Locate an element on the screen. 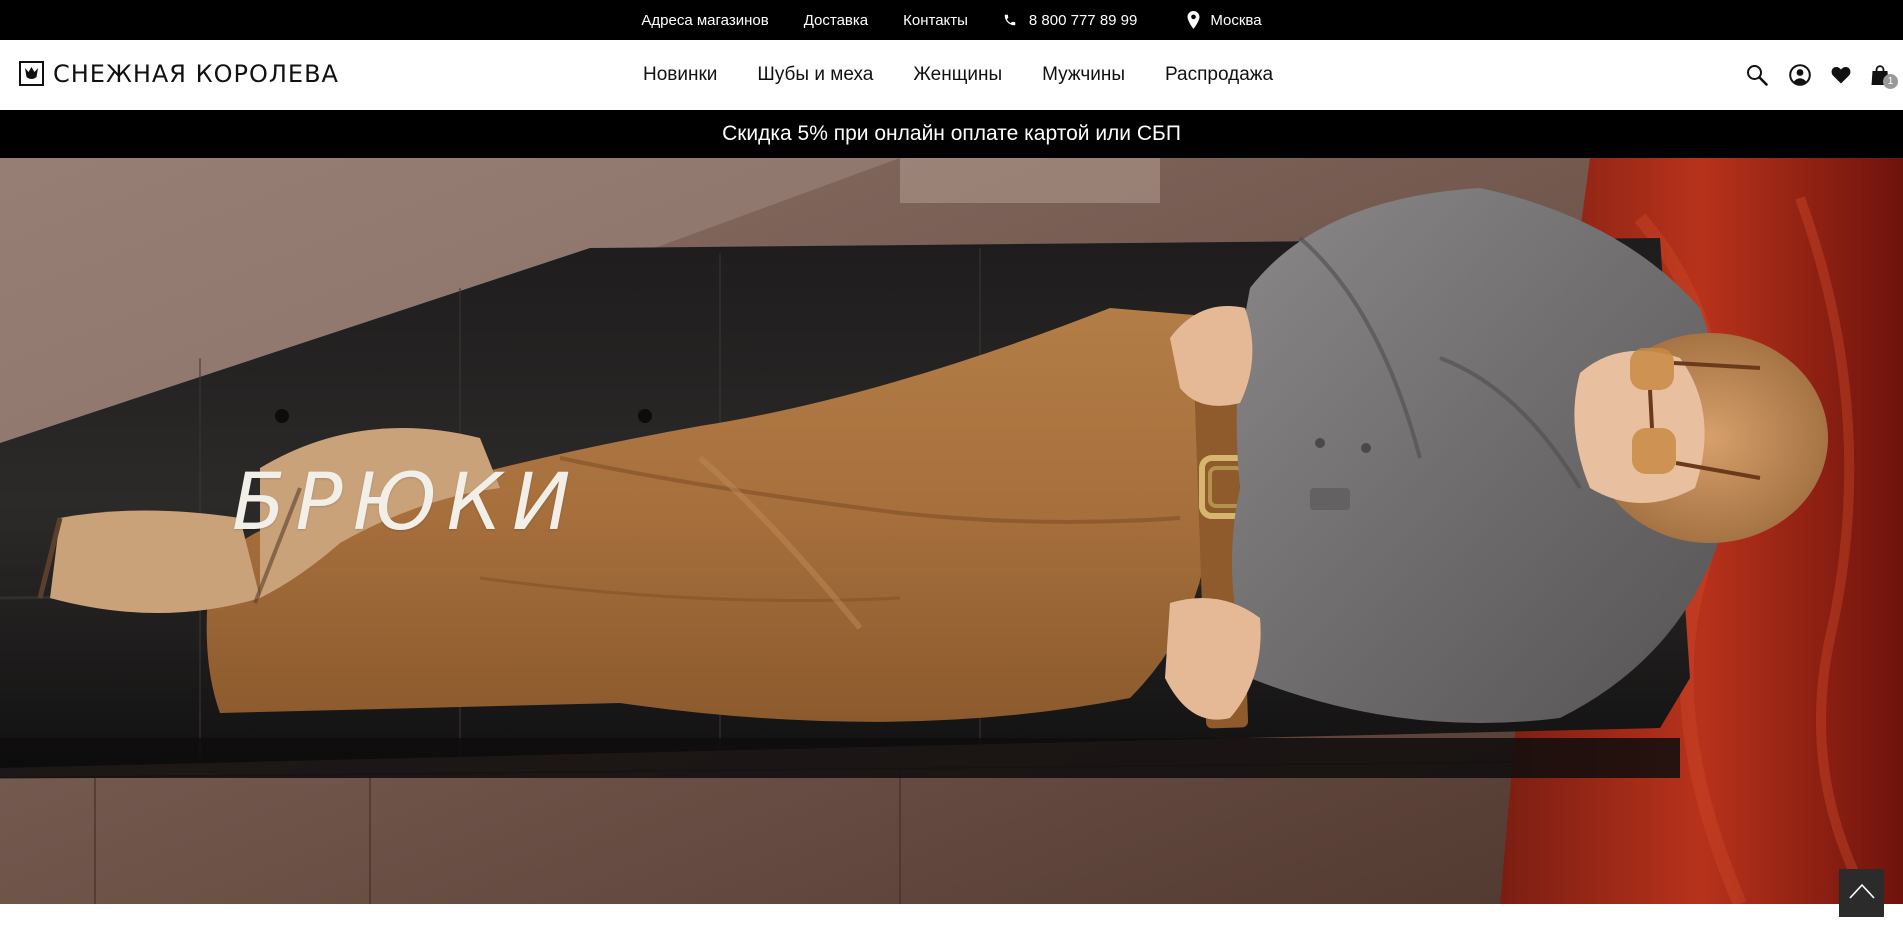 The width and height of the screenshot is (1903, 927). shopping-bag-icon: 1 is located at coordinates (1884, 76).